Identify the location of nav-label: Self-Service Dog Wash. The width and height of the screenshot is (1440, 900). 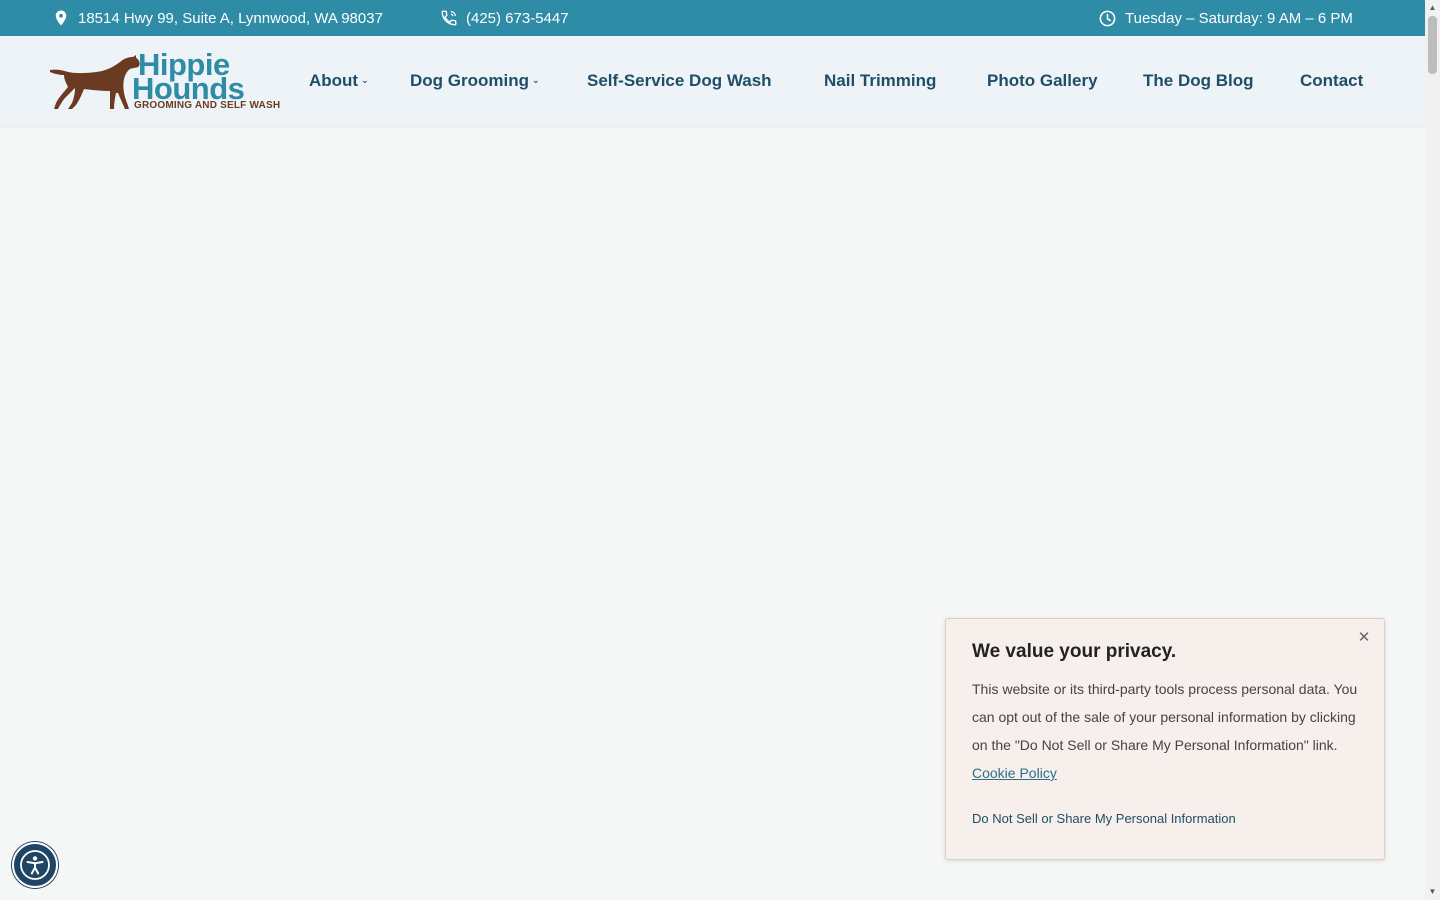
(679, 80).